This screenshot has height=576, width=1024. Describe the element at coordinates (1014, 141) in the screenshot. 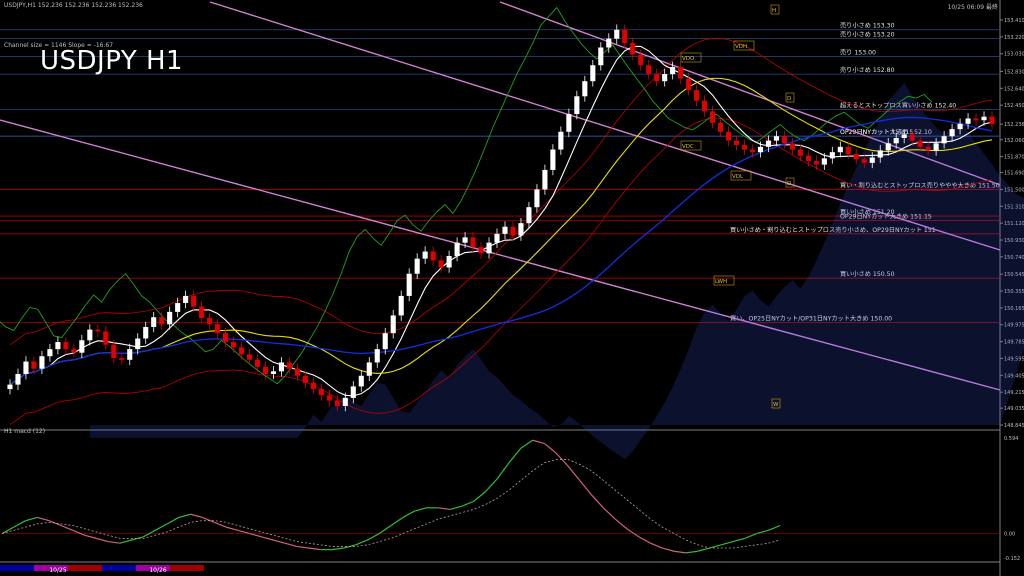

I see `price-tick-label: 152.060` at that location.